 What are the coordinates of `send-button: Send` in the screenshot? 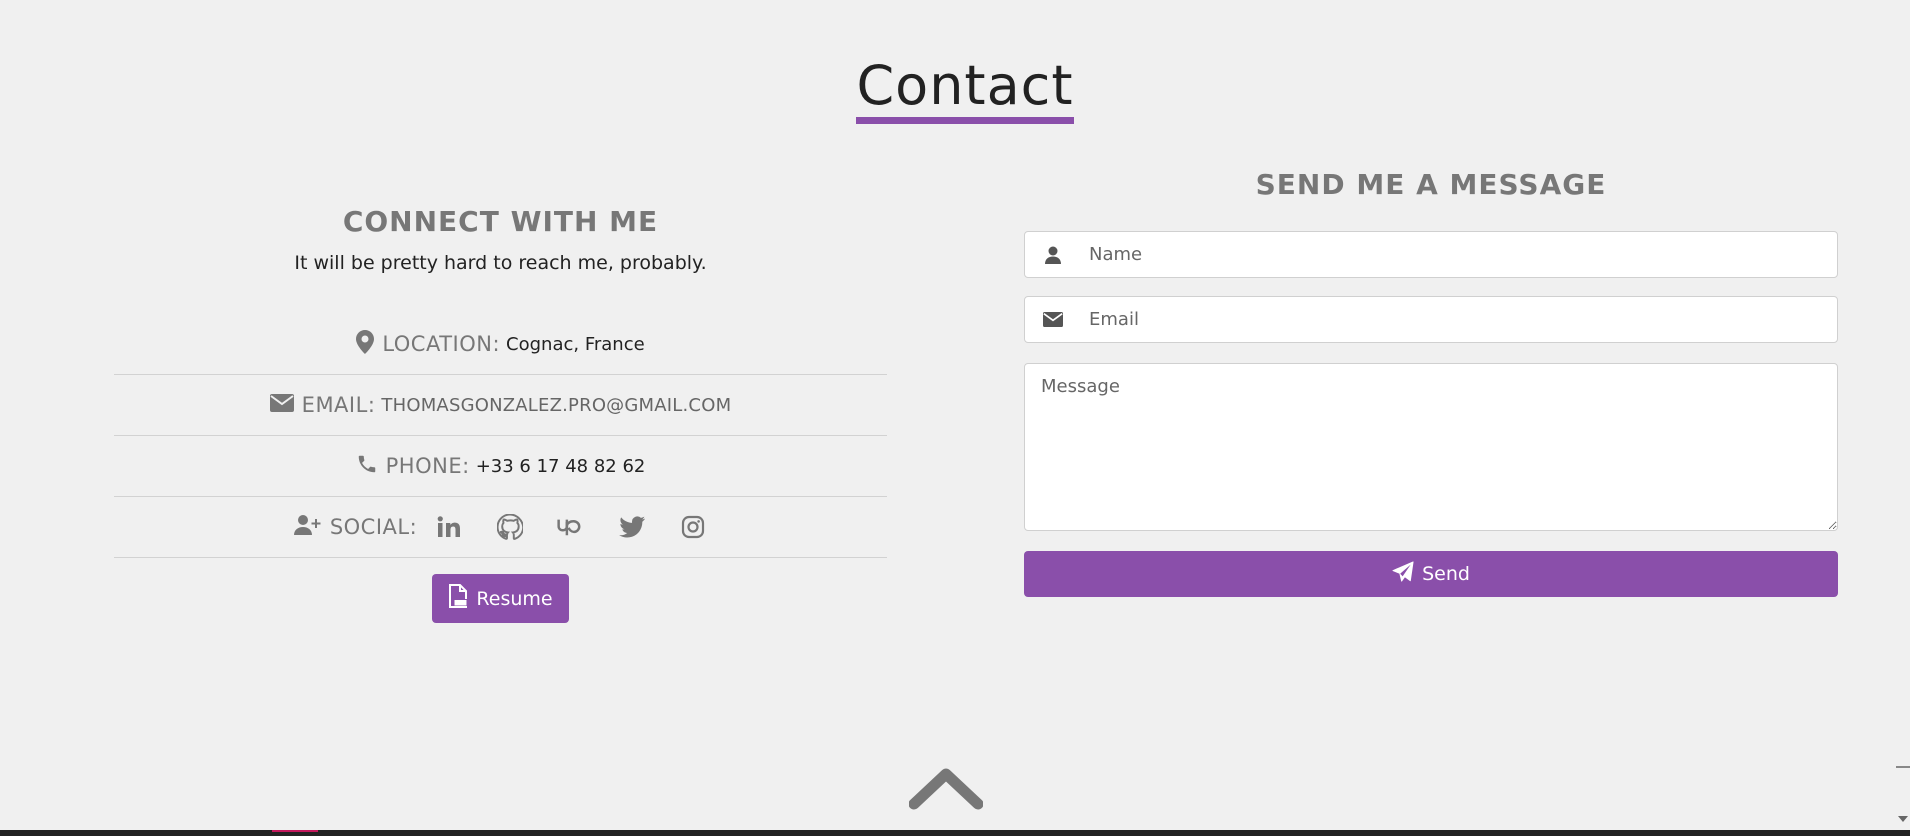 It's located at (1431, 574).